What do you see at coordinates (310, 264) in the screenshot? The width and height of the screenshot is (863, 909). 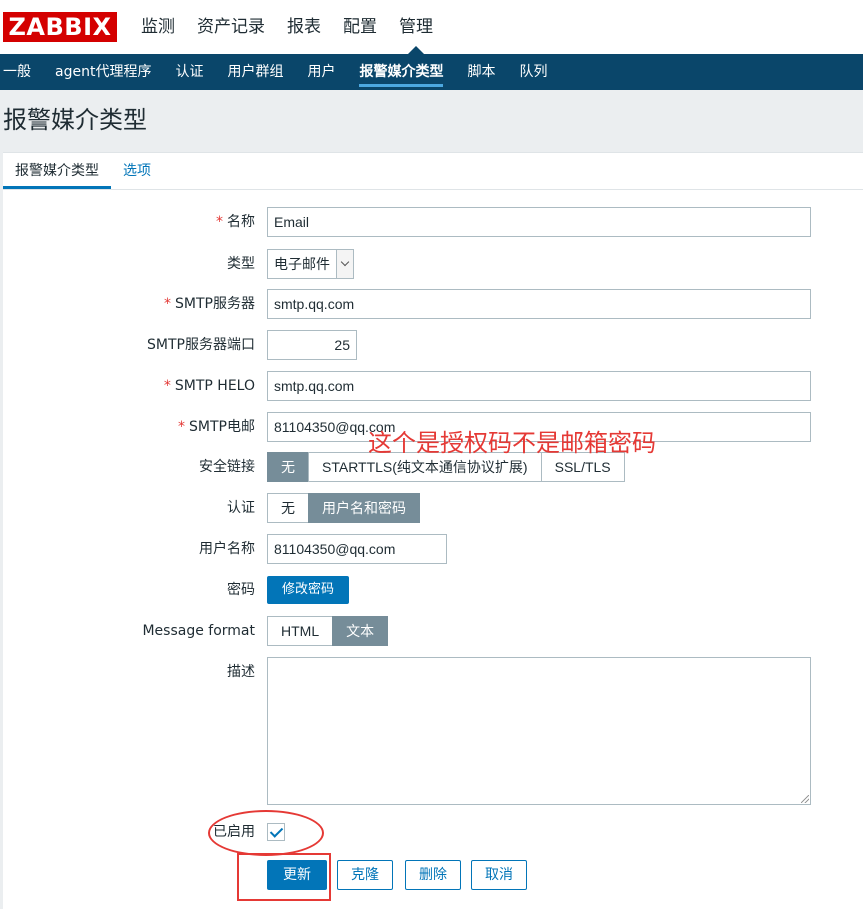 I see `type-select: 电子邮件` at bounding box center [310, 264].